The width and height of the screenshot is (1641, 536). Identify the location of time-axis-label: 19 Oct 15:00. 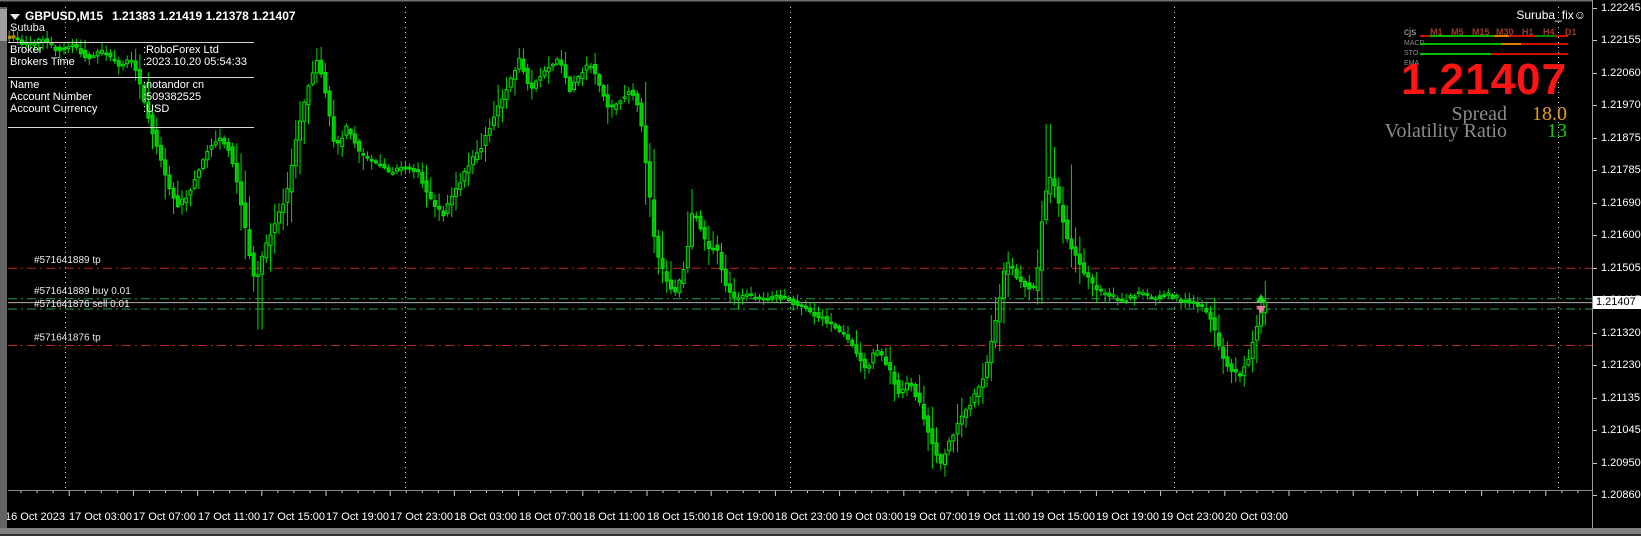
(1063, 517).